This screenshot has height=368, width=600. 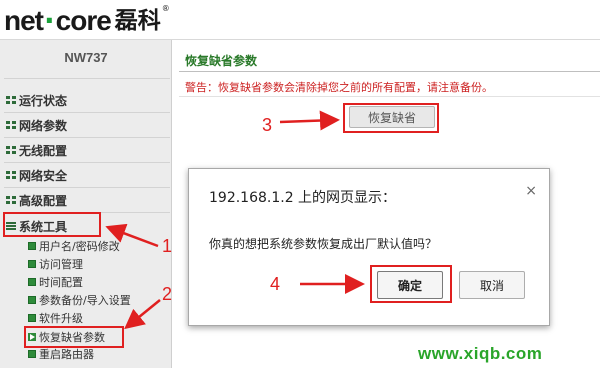 I want to click on page-title: 恢复缺省参数, so click(x=221, y=61).